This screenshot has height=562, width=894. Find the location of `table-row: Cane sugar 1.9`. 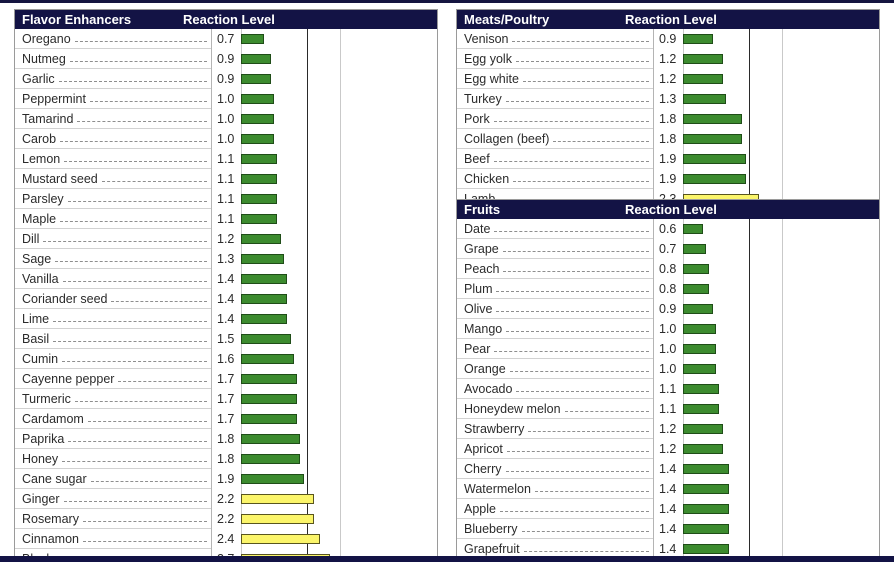

table-row: Cane sugar 1.9 is located at coordinates (226, 479).